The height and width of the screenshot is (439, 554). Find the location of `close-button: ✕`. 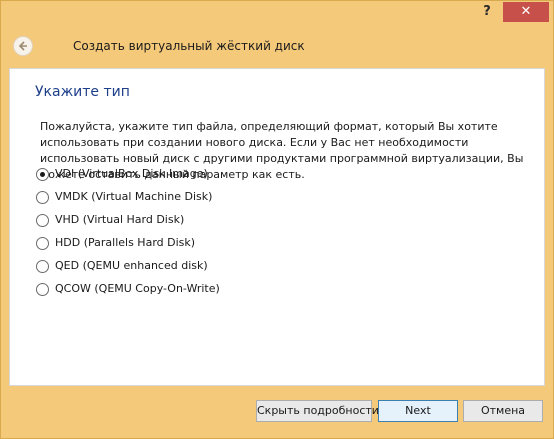

close-button: ✕ is located at coordinates (526, 12).